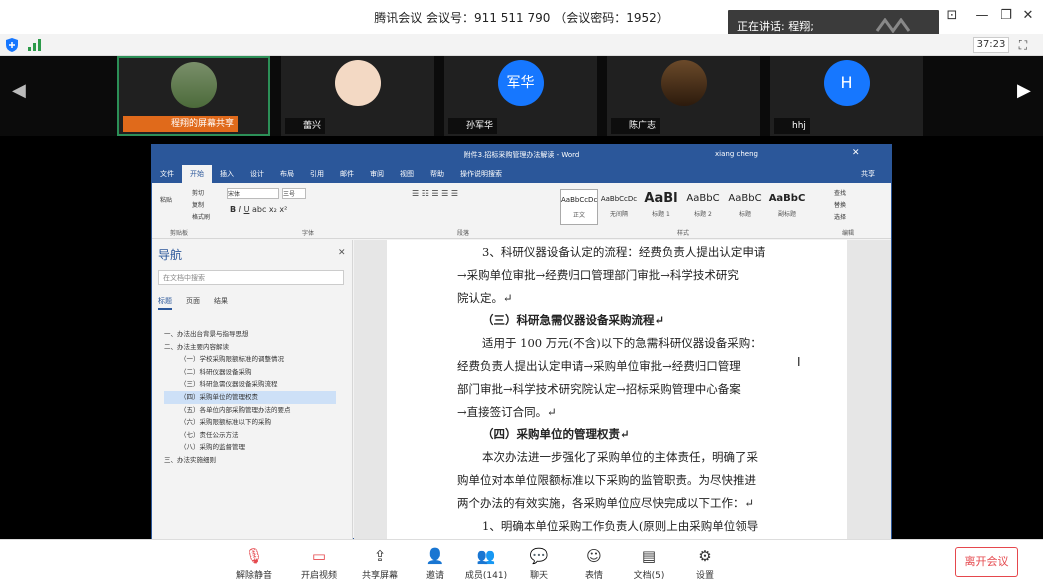 The image size is (1043, 586). Describe the element at coordinates (342, 253) in the screenshot. I see `nav-close-icon: ✕` at that location.